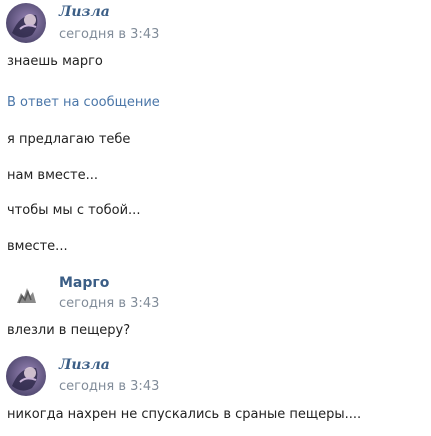  What do you see at coordinates (69, 139) in the screenshot?
I see `message-text: я предлагаю тебе` at bounding box center [69, 139].